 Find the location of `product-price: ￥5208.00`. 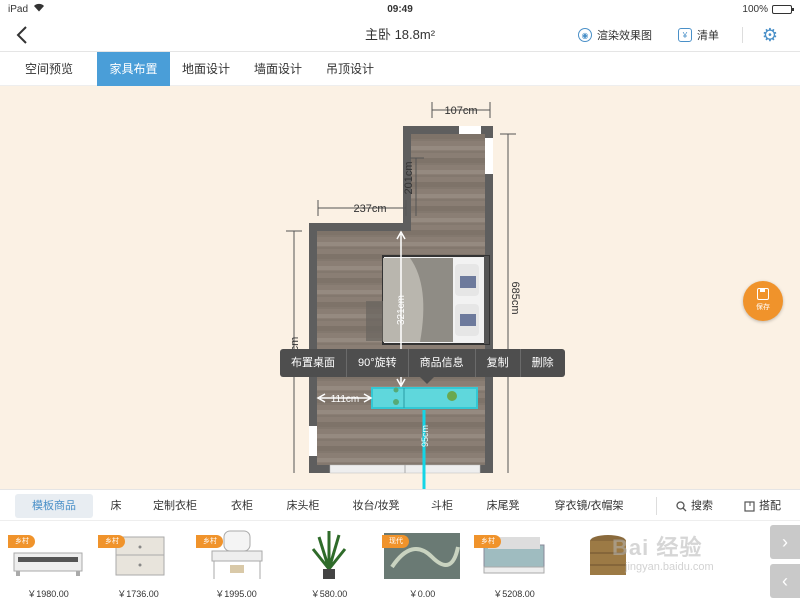

product-price: ￥5208.00 is located at coordinates (514, 594).